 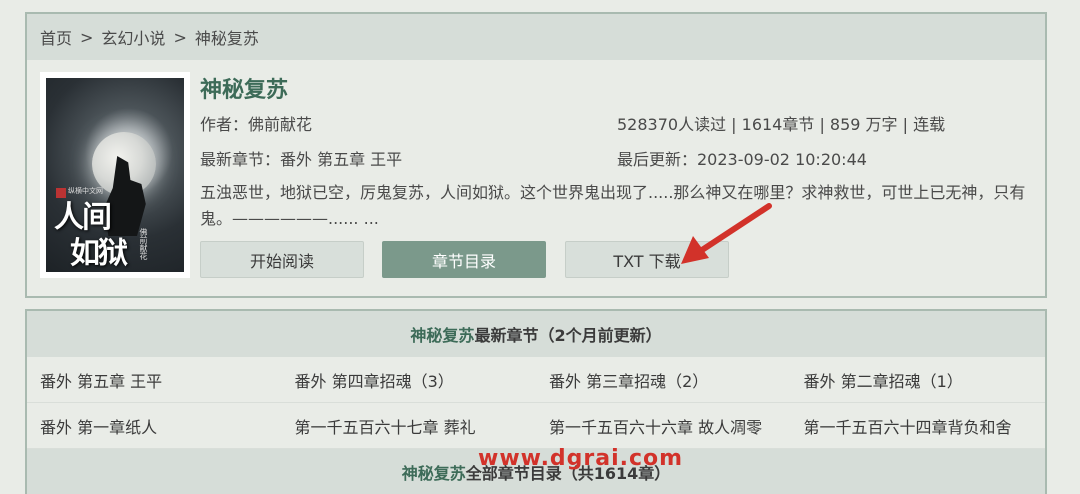 What do you see at coordinates (663, 379) in the screenshot?
I see `chapter-link: 番外 第三章招魂（2）` at bounding box center [663, 379].